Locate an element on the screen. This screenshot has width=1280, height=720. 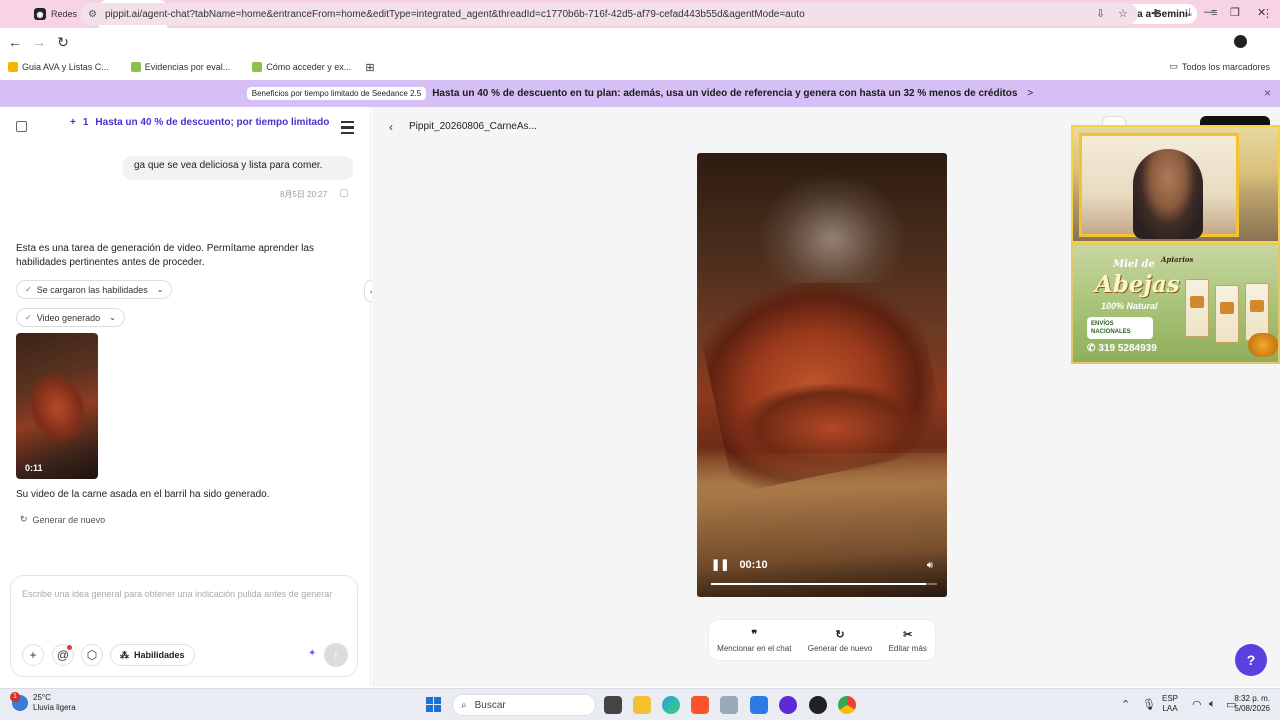
chevron-up-icon: ⌃ is located at coordinates (1125, 704).